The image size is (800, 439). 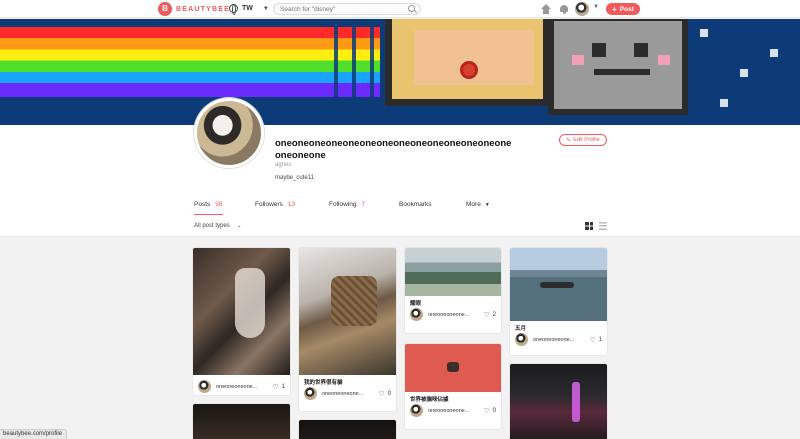 I want to click on post-caption: 五月, so click(x=521, y=329).